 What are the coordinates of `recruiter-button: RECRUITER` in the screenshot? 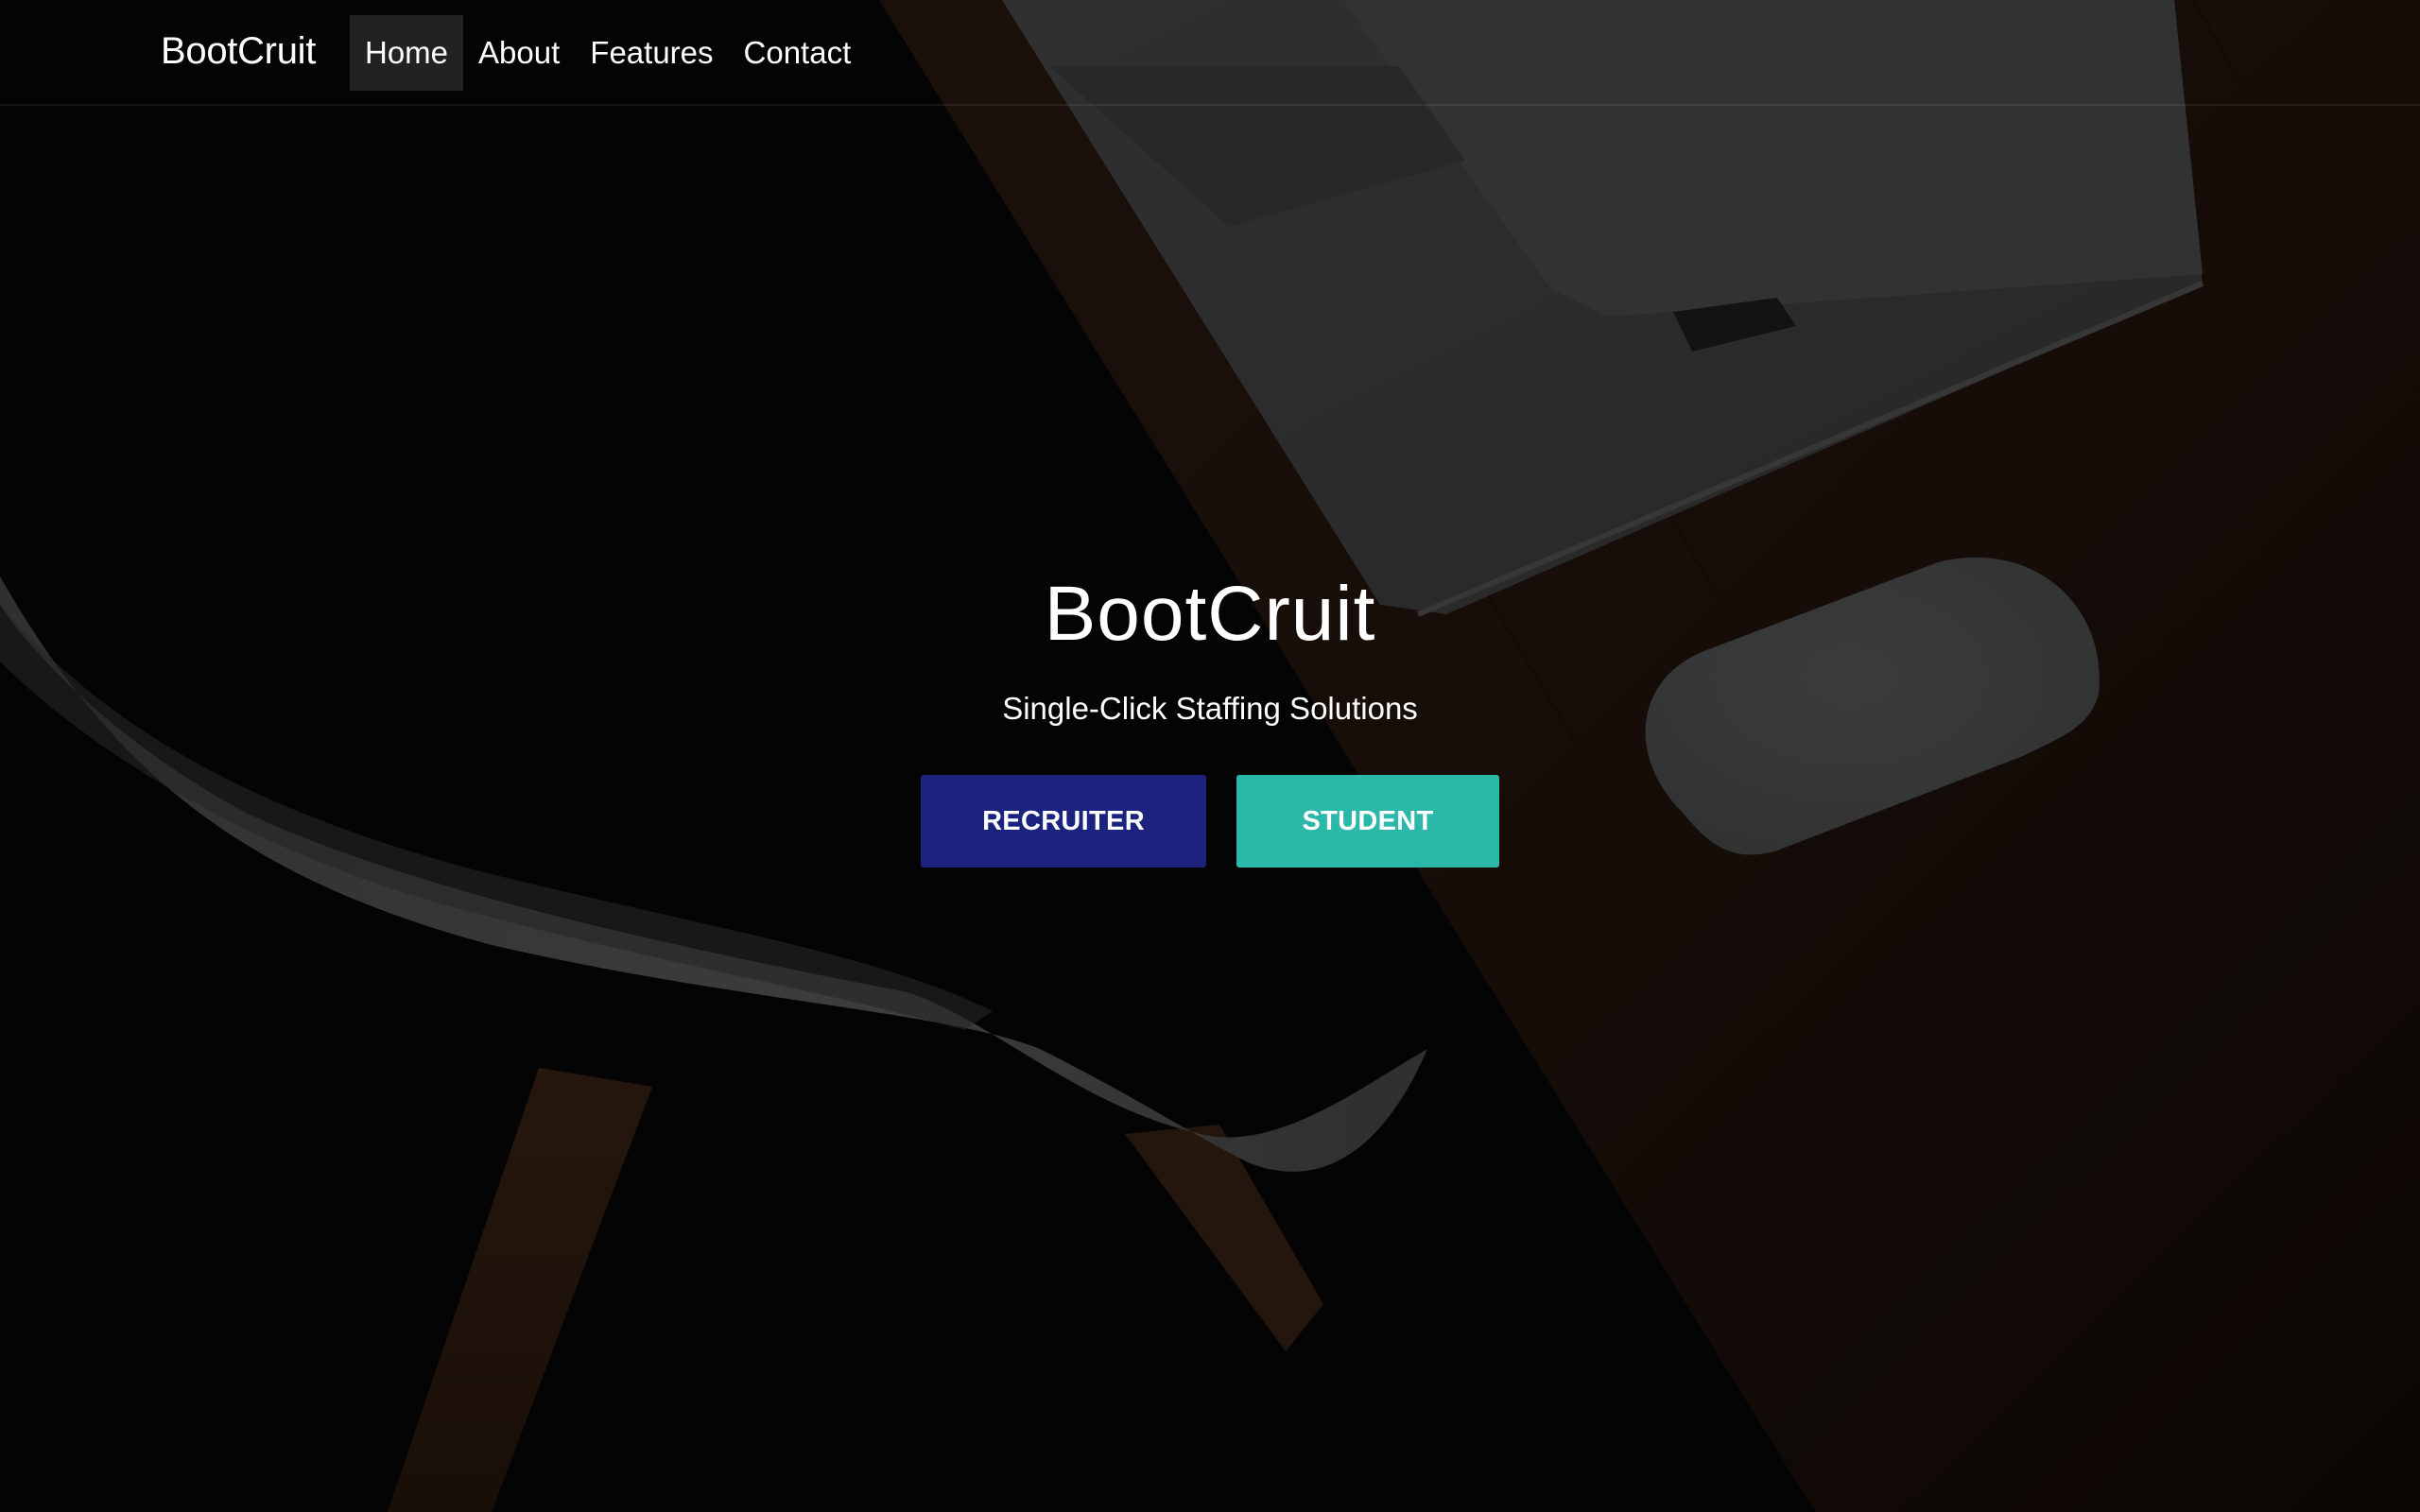 It's located at (1063, 821).